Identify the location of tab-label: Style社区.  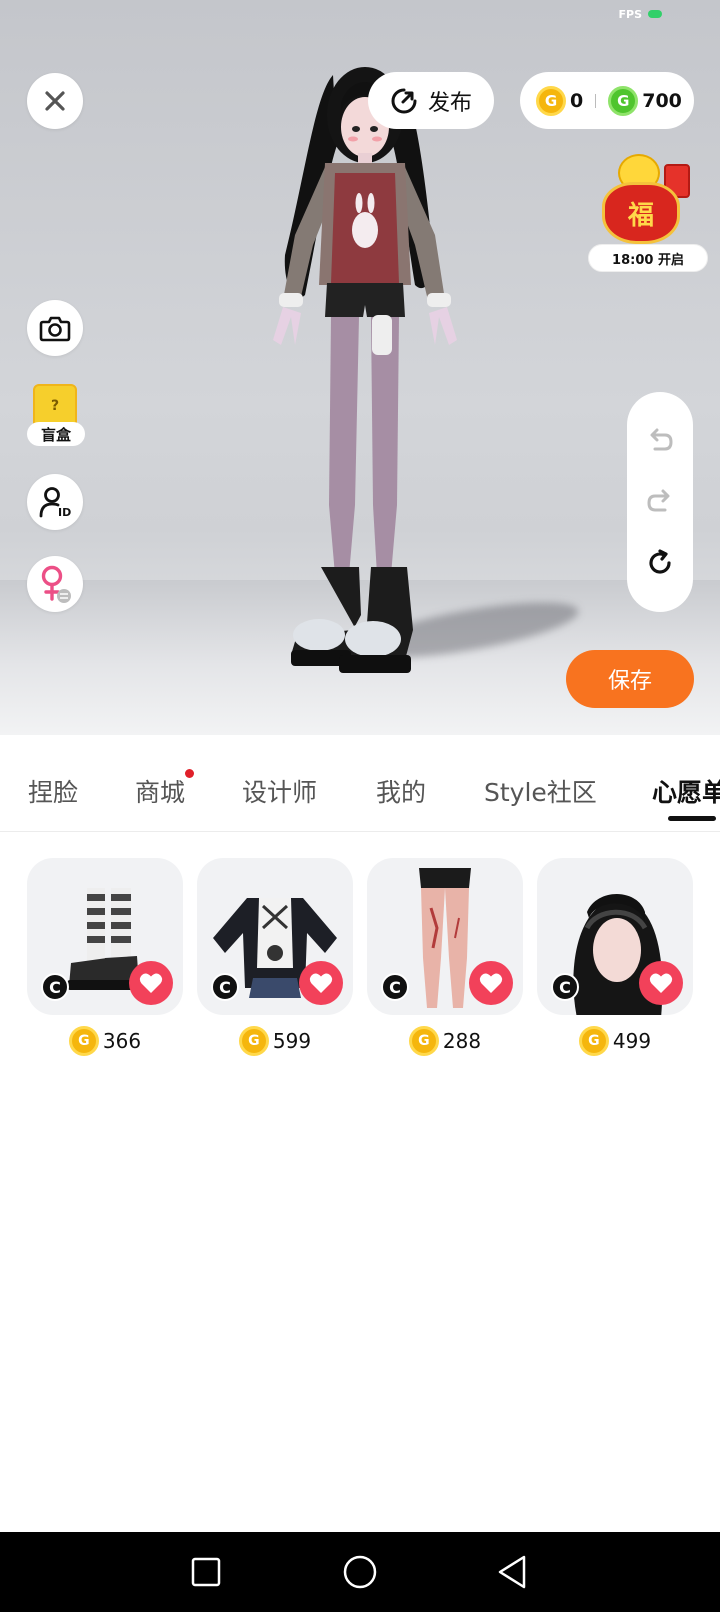
(540, 792).